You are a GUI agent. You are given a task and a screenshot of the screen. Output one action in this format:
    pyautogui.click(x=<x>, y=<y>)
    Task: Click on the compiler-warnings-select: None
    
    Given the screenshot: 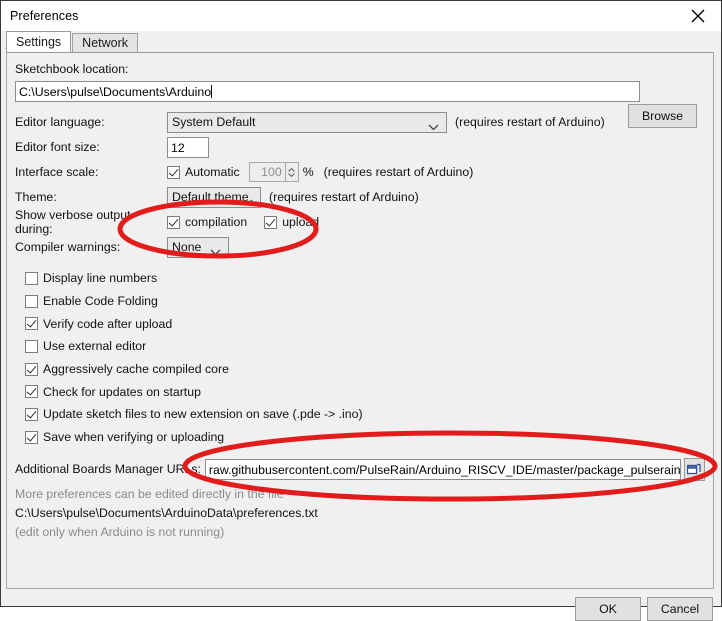 What is the action you would take?
    pyautogui.click(x=198, y=247)
    